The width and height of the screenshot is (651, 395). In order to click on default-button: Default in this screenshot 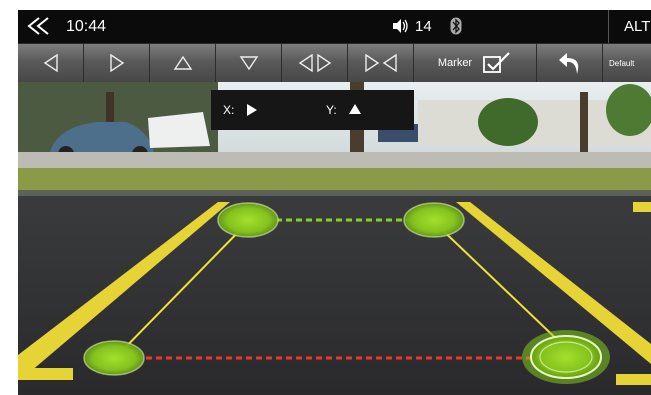, I will do `click(627, 63)`.